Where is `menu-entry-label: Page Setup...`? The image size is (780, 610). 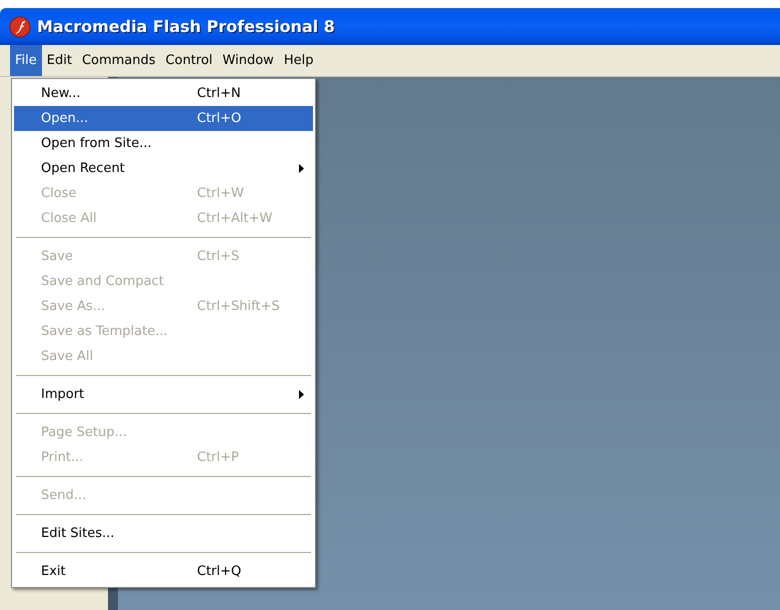
menu-entry-label: Page Setup... is located at coordinates (84, 432).